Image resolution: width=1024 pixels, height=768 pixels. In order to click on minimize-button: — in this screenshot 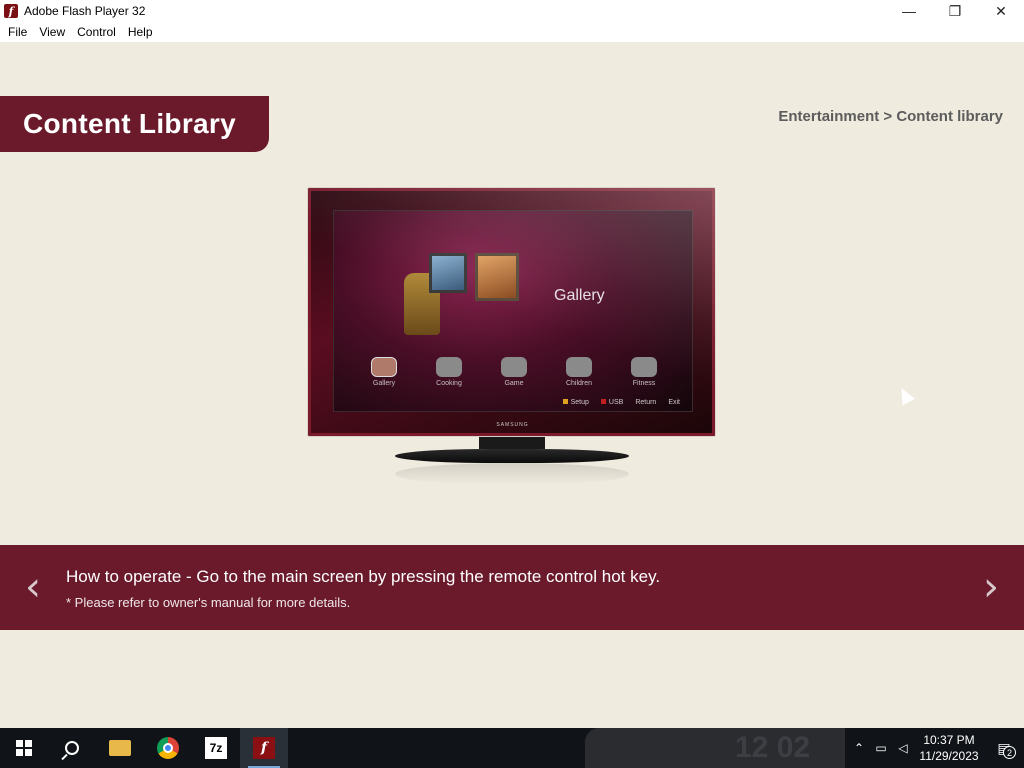, I will do `click(909, 11)`.